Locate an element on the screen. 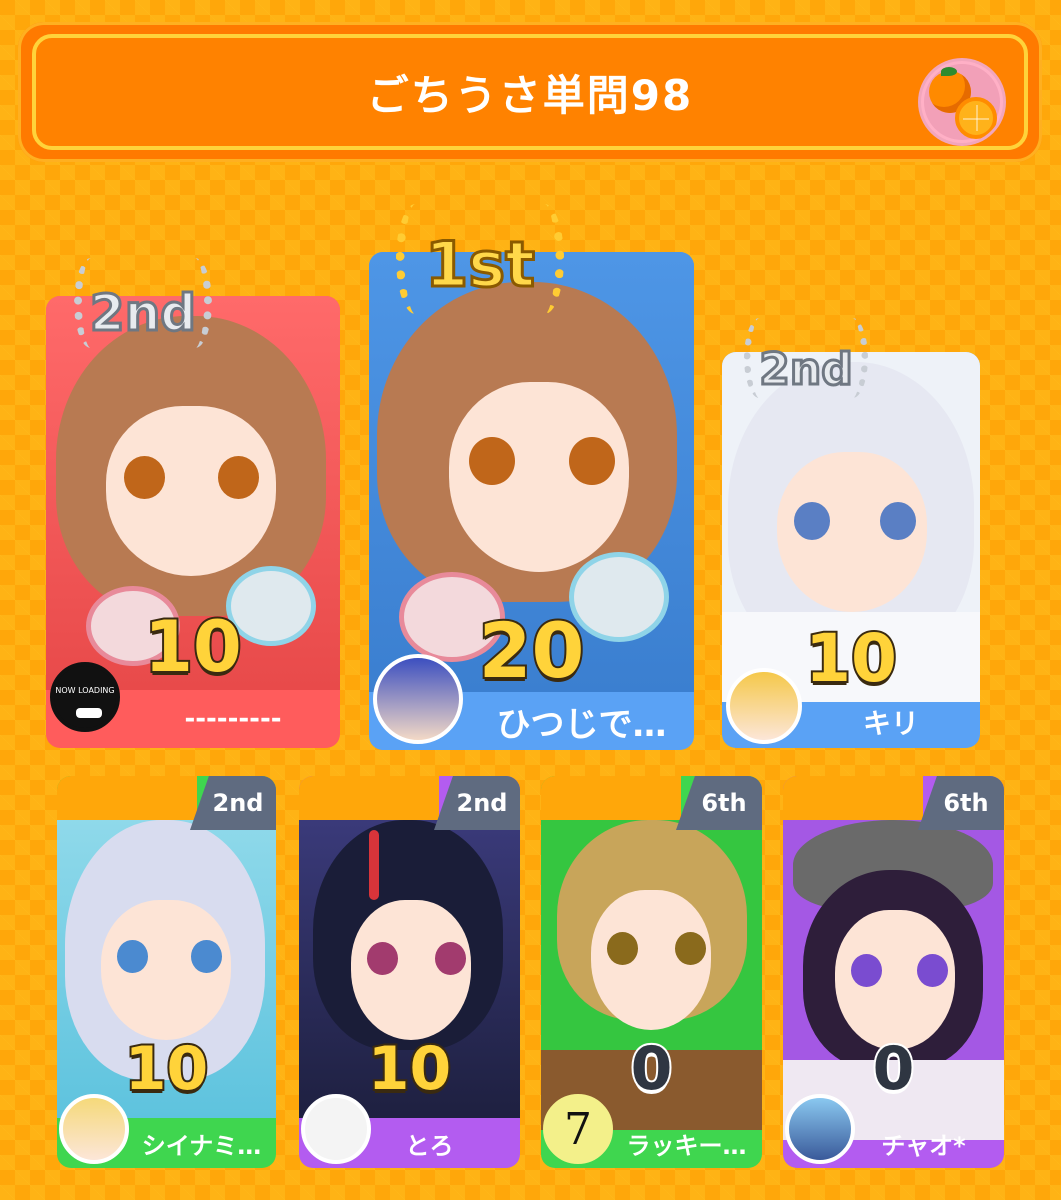  gold-laurel-icon: 1st is located at coordinates (480, 264).